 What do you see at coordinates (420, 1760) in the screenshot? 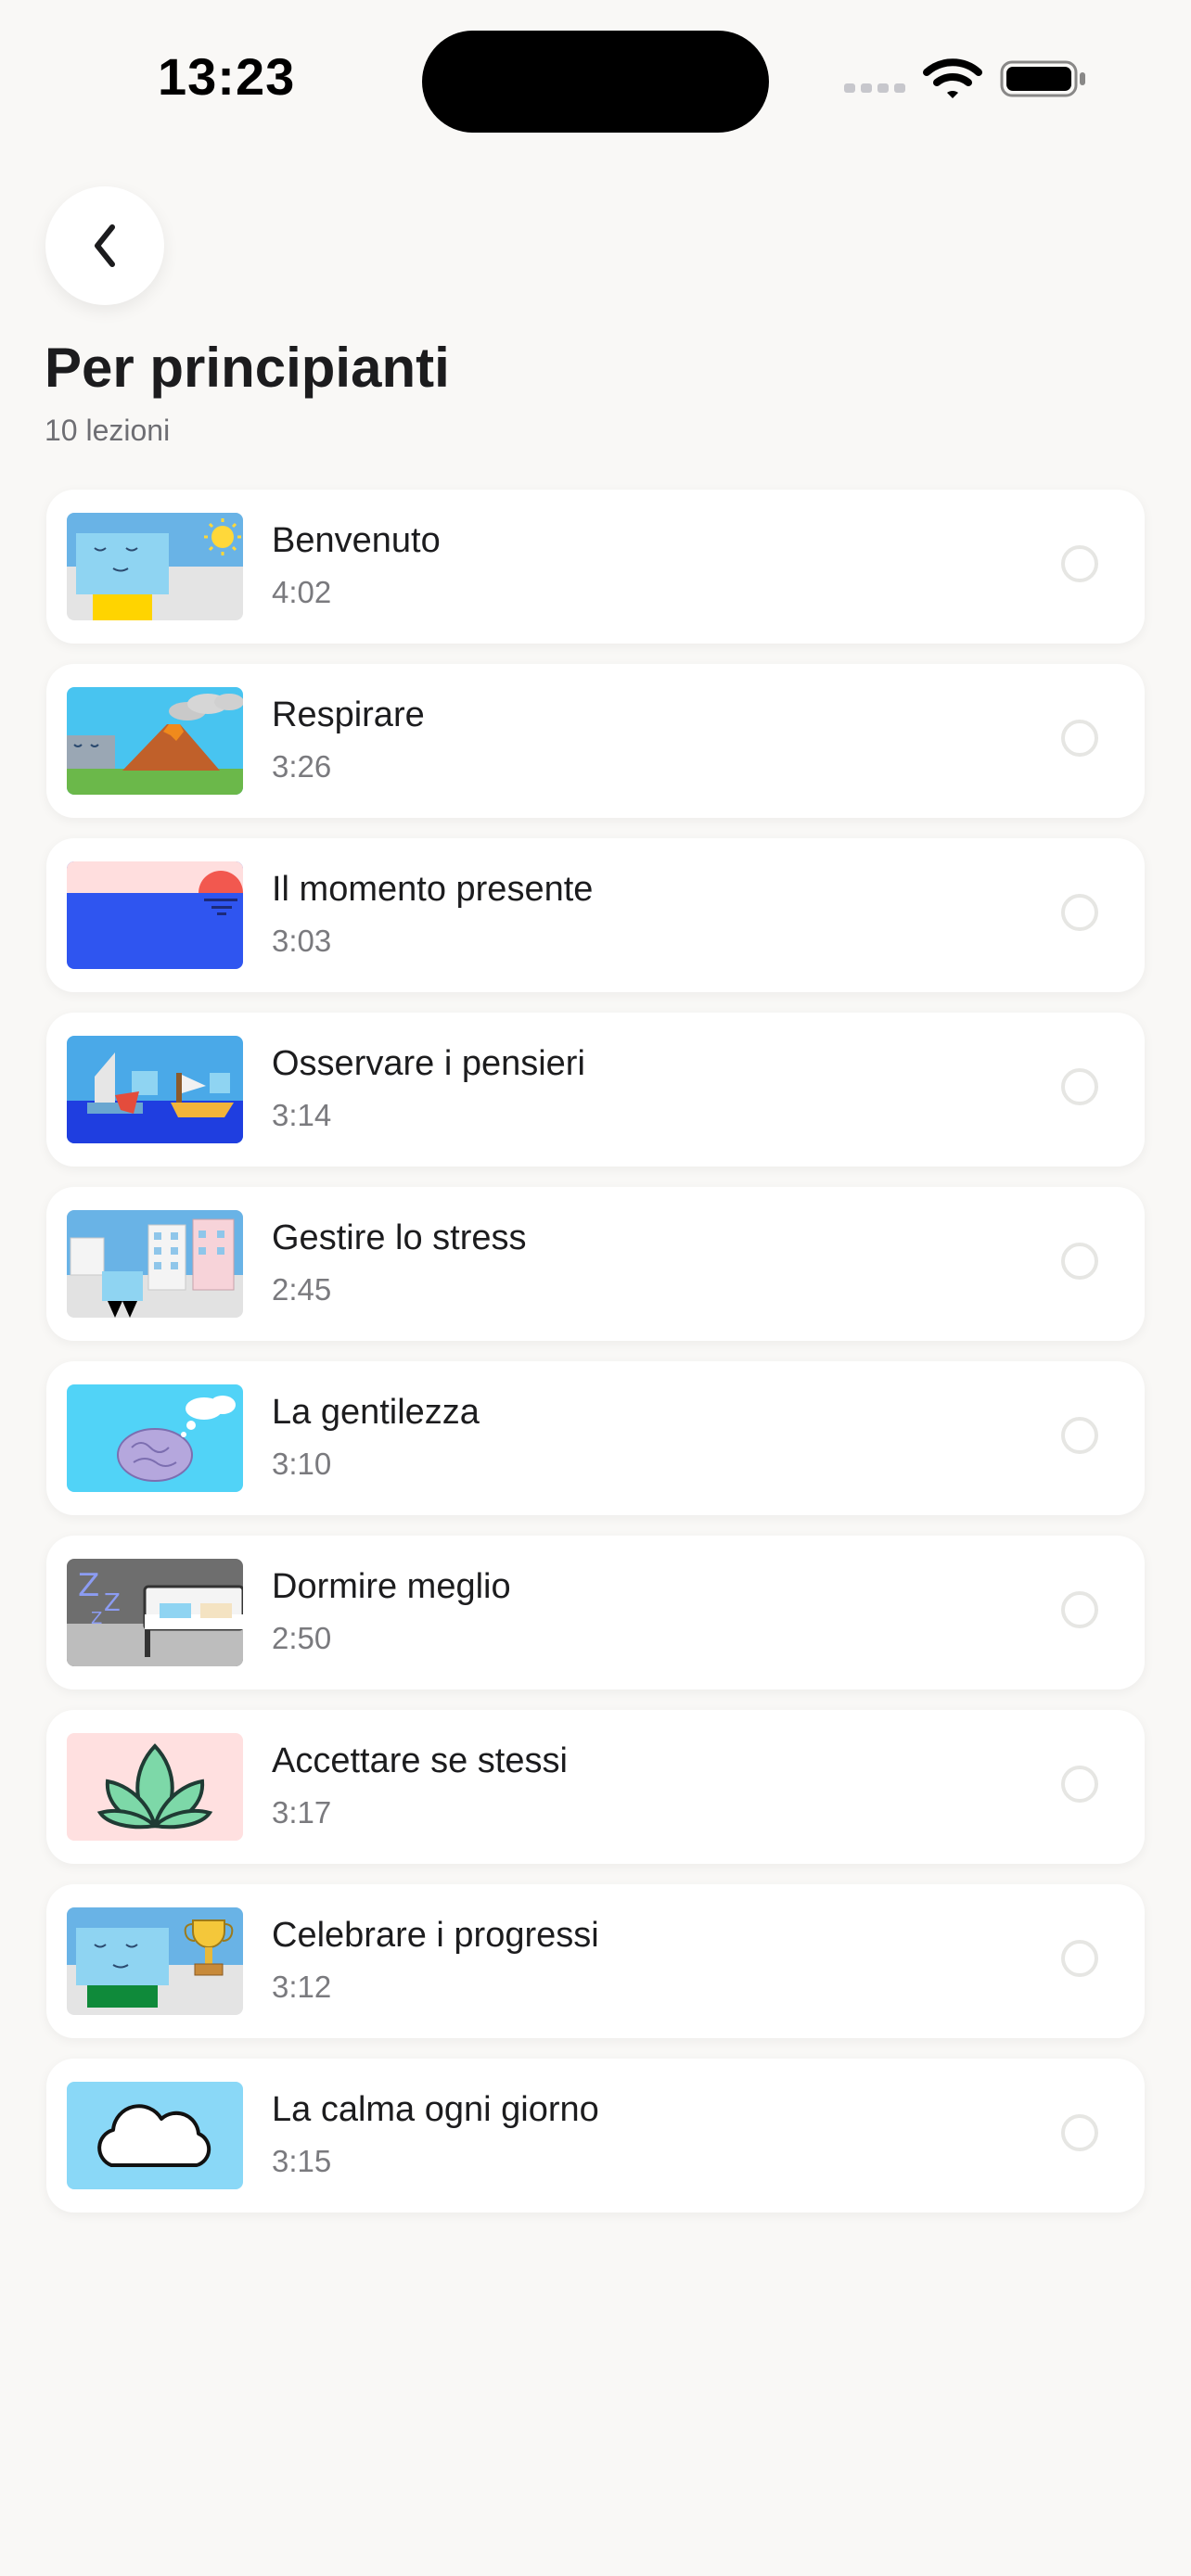
I see `lesson-title: Accettare se stessi` at bounding box center [420, 1760].